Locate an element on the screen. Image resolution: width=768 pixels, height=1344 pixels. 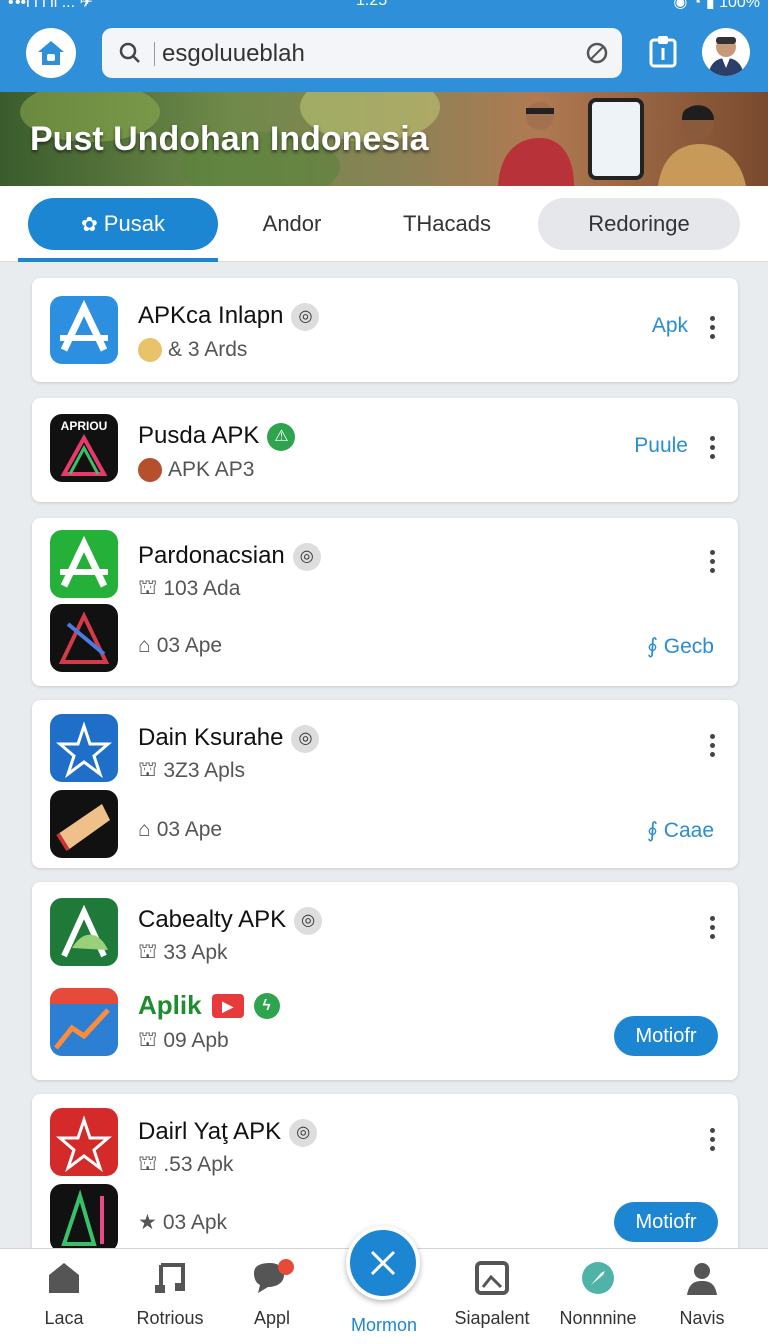
app-meta: ⛫ 103 Ada is located at coordinates (189, 588).